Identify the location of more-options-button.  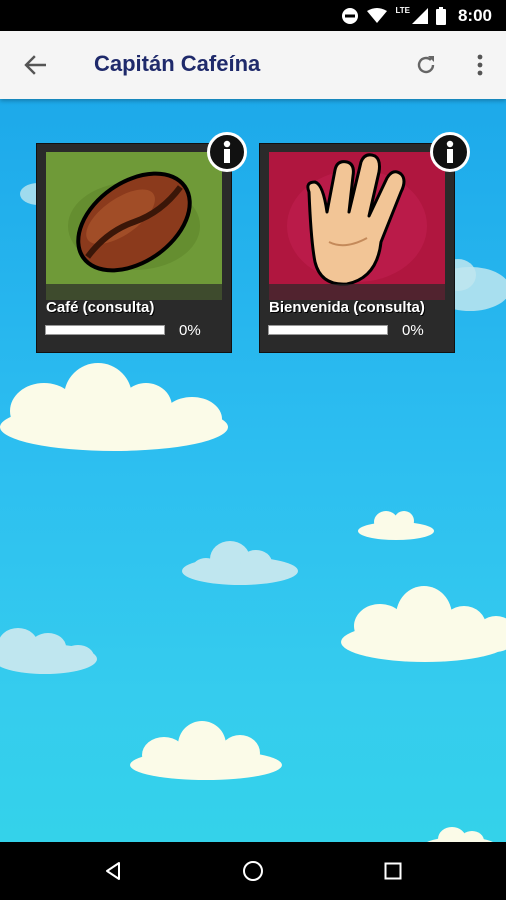
(480, 65).